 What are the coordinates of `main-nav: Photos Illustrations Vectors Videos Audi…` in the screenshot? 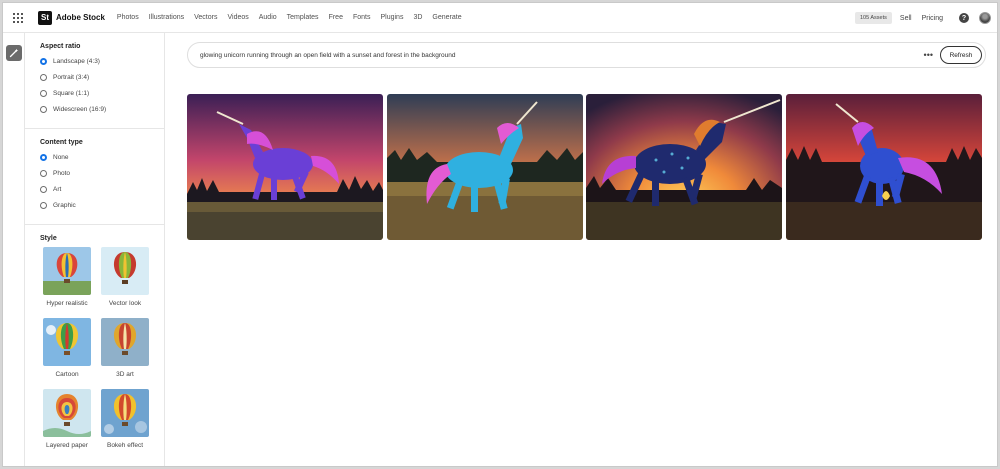 It's located at (294, 17).